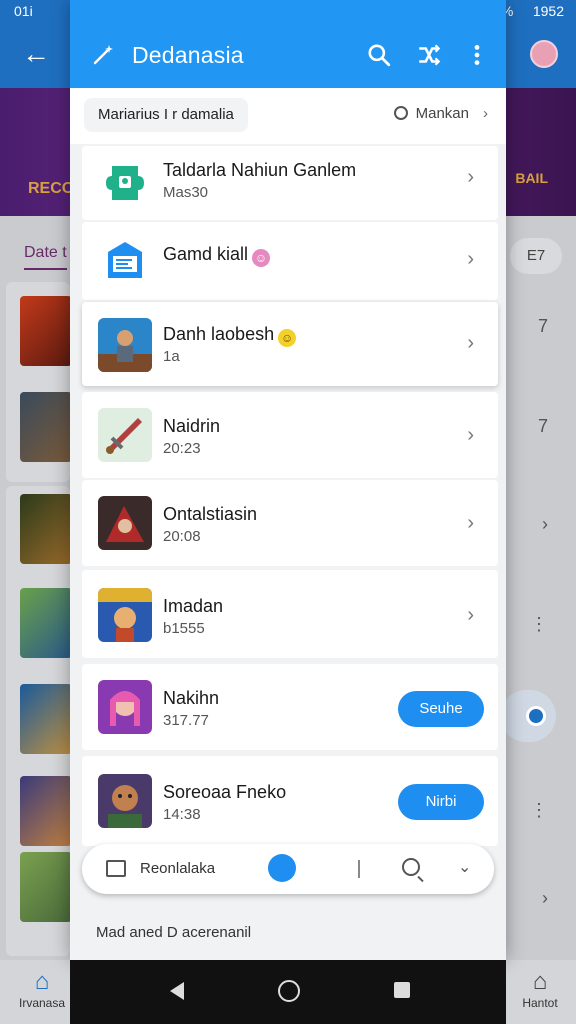 This screenshot has height=1024, width=576. I want to click on game-sword-icon, so click(125, 435).